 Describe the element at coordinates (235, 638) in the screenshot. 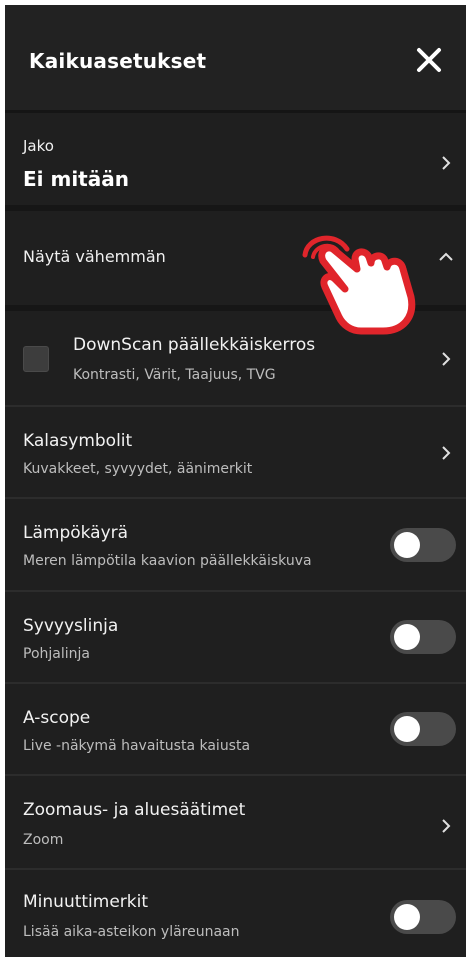

I see `list-item: Syvyyslinja Pohjalinja` at that location.